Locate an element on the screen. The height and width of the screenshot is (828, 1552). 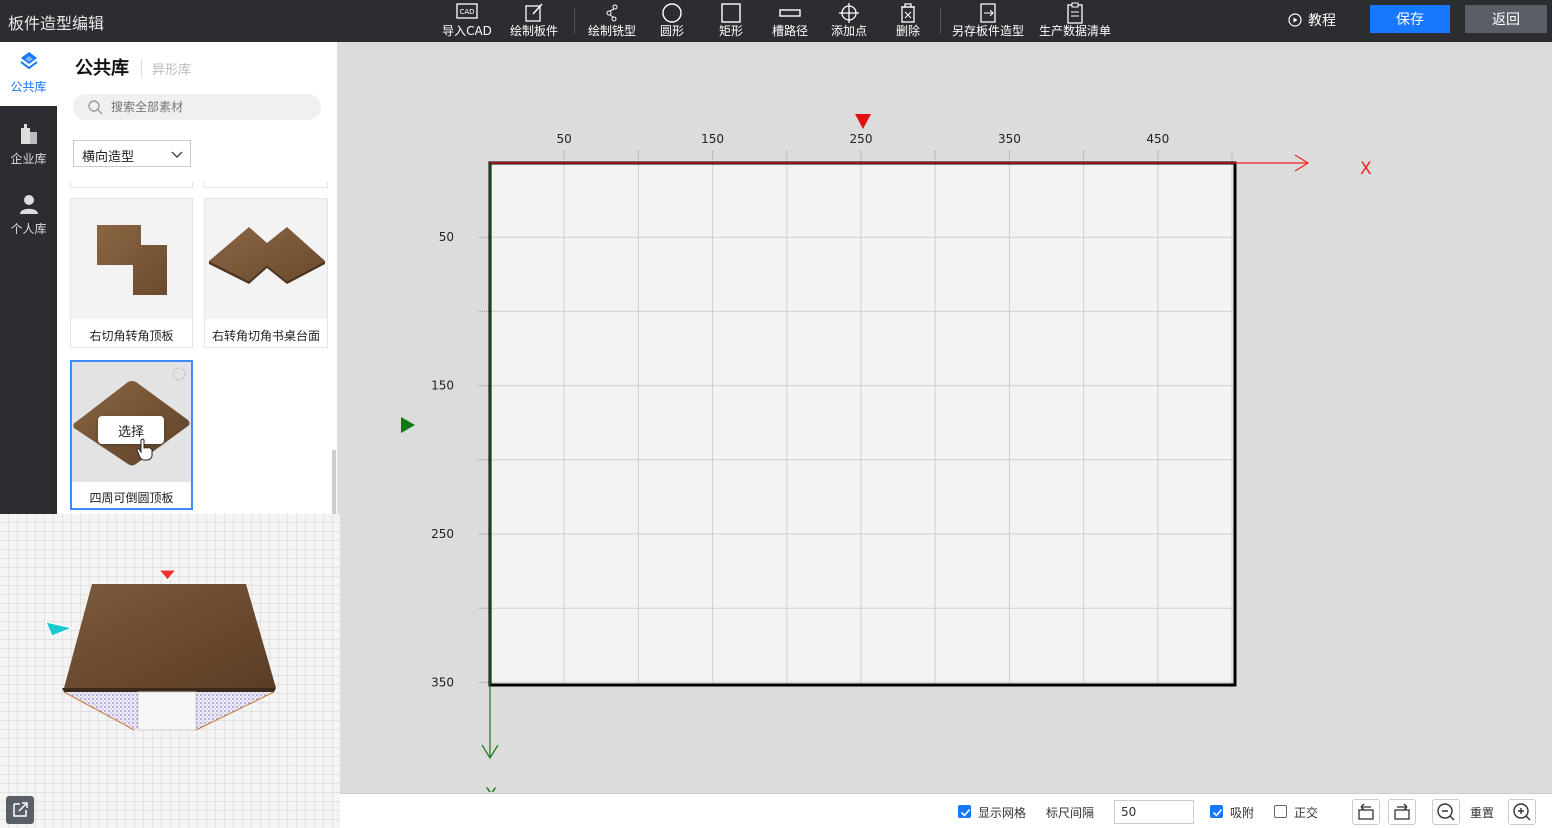
svg-text: CAD is located at coordinates (466, 12).